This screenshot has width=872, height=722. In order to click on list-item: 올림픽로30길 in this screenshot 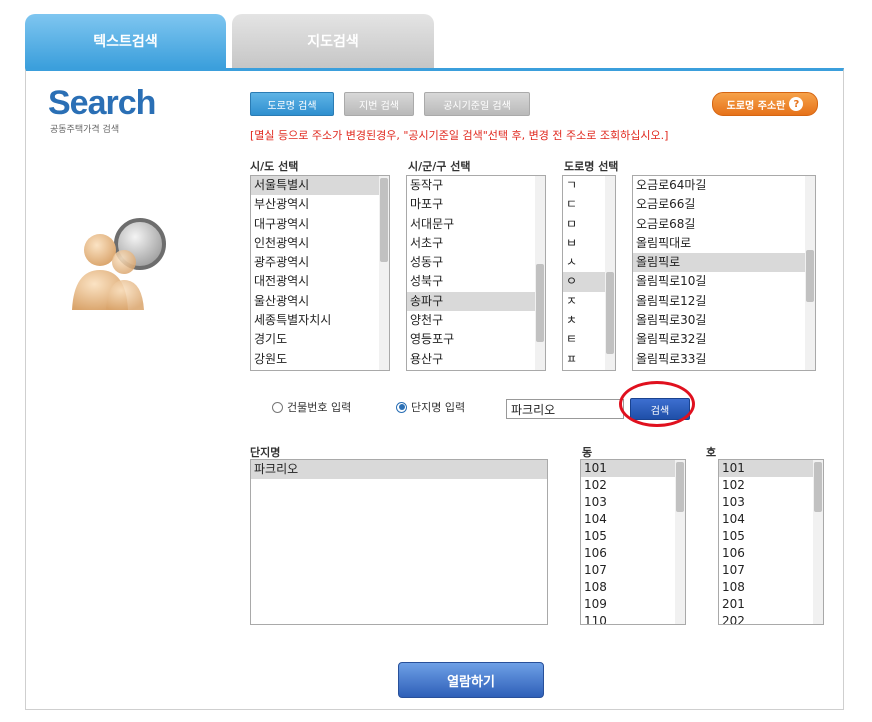, I will do `click(719, 320)`.